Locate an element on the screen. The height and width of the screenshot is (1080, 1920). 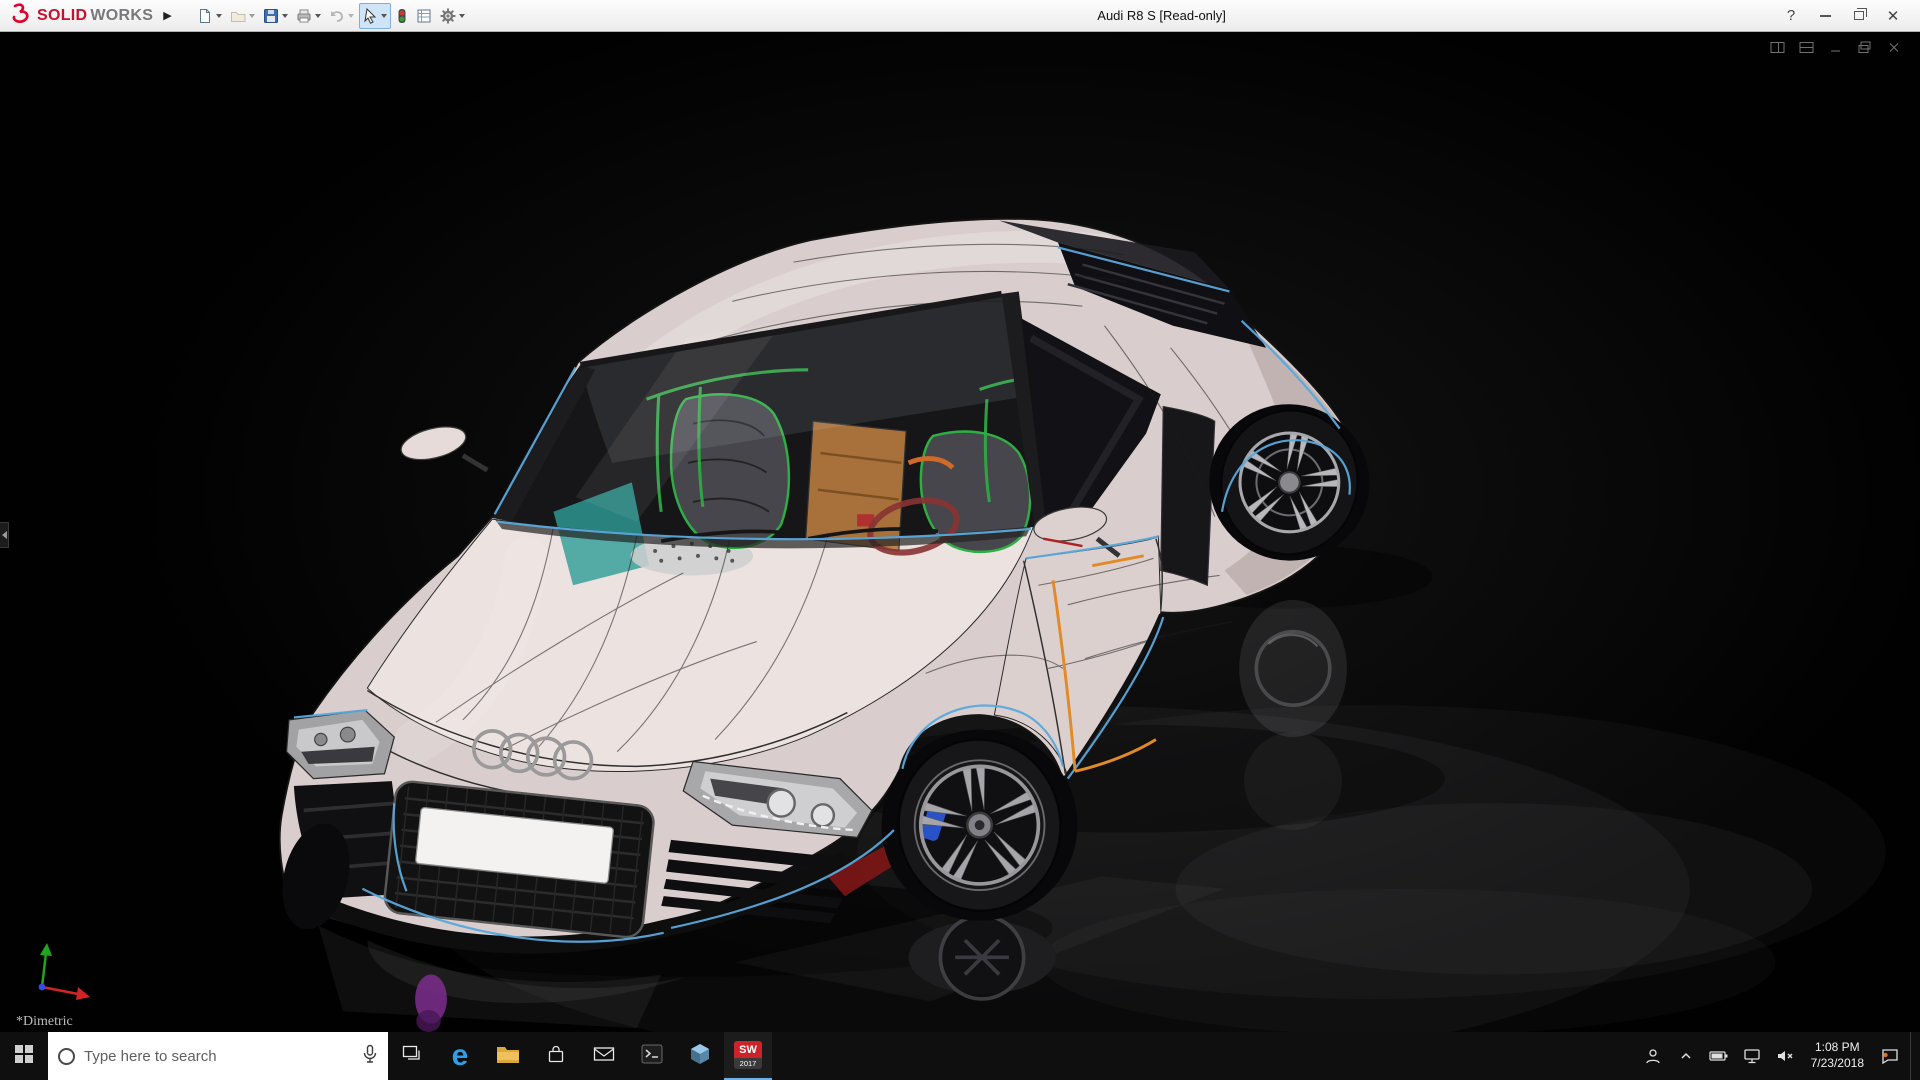
console-button is located at coordinates (652, 1056).